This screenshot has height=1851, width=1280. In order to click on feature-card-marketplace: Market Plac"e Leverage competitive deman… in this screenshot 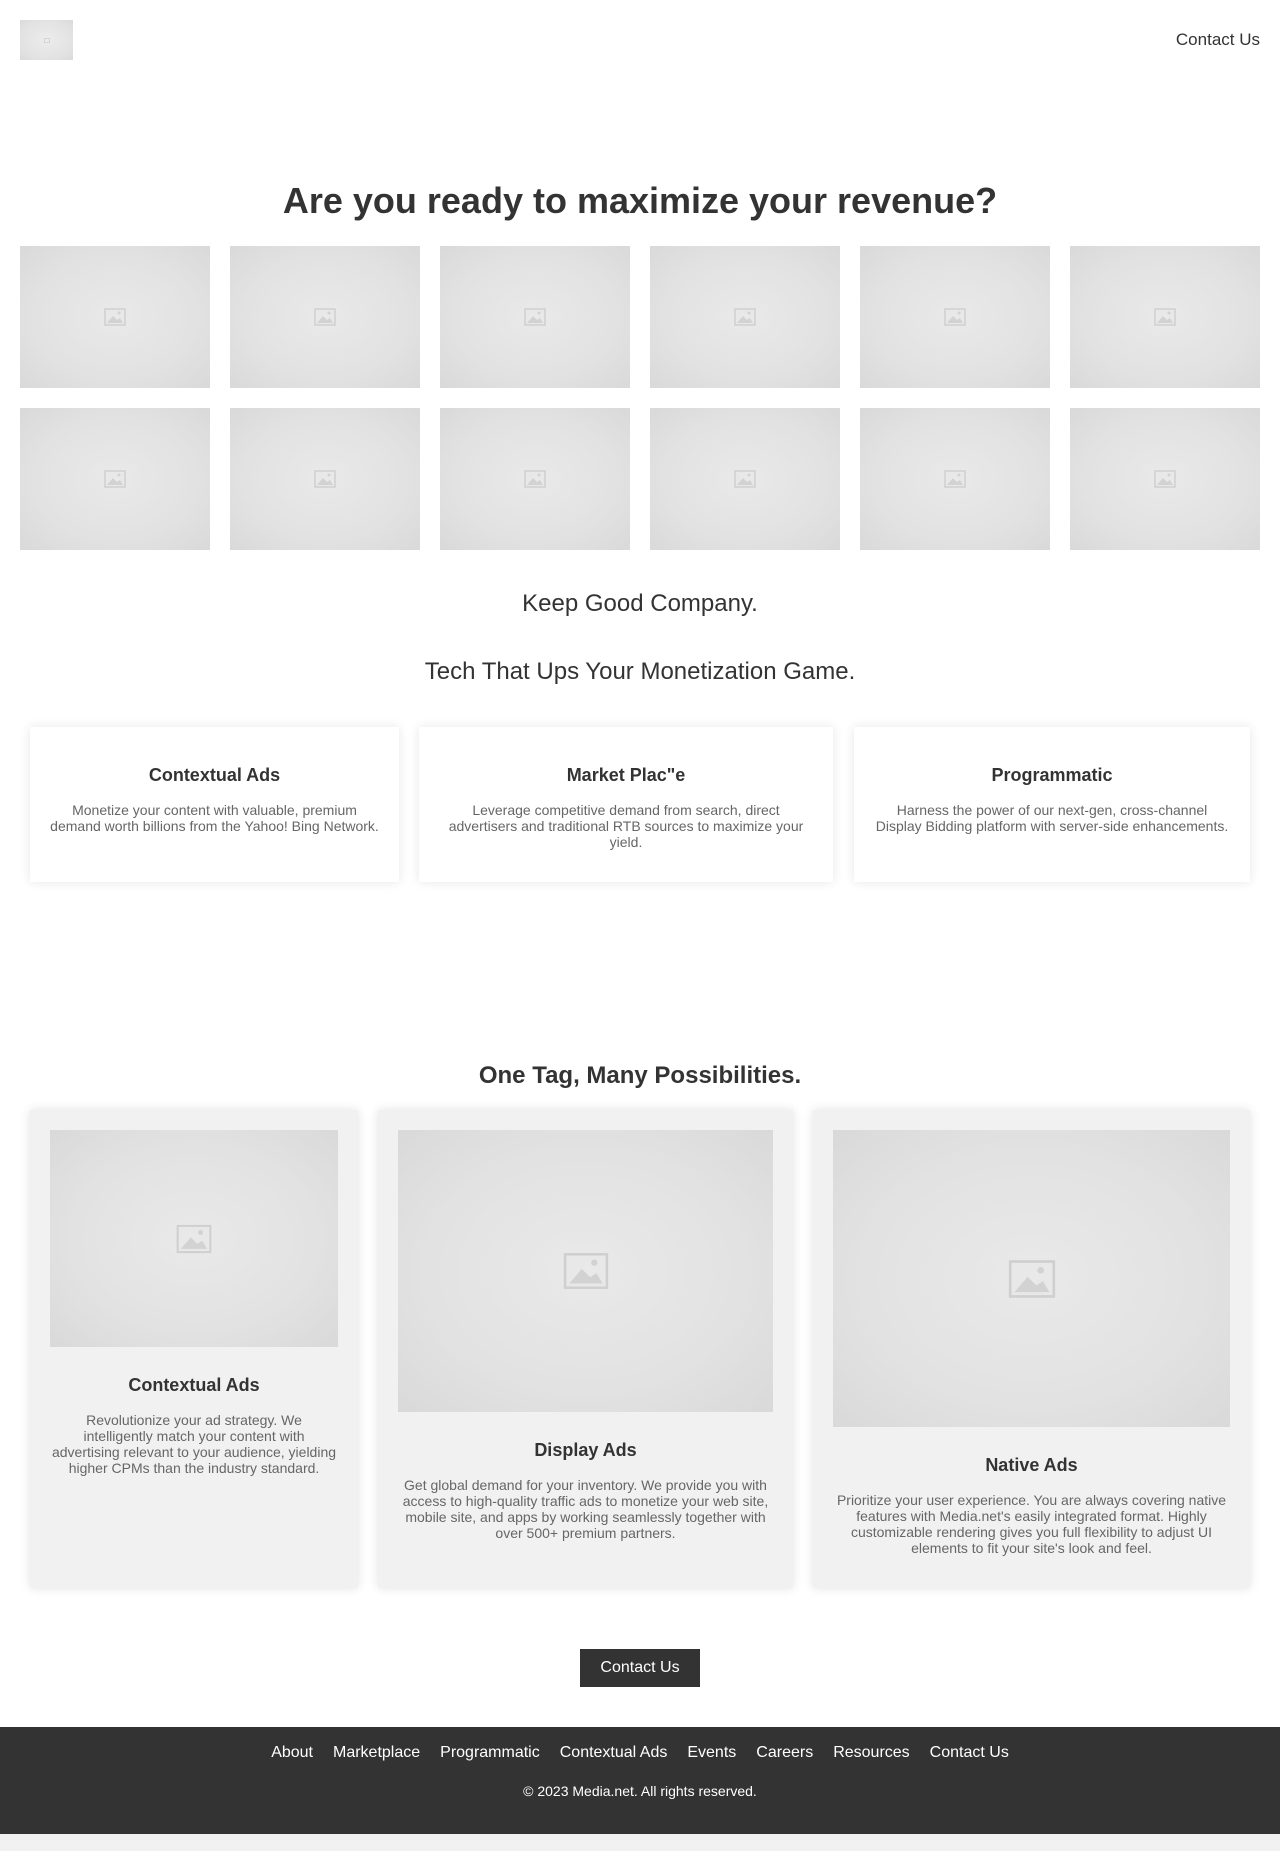, I will do `click(626, 804)`.